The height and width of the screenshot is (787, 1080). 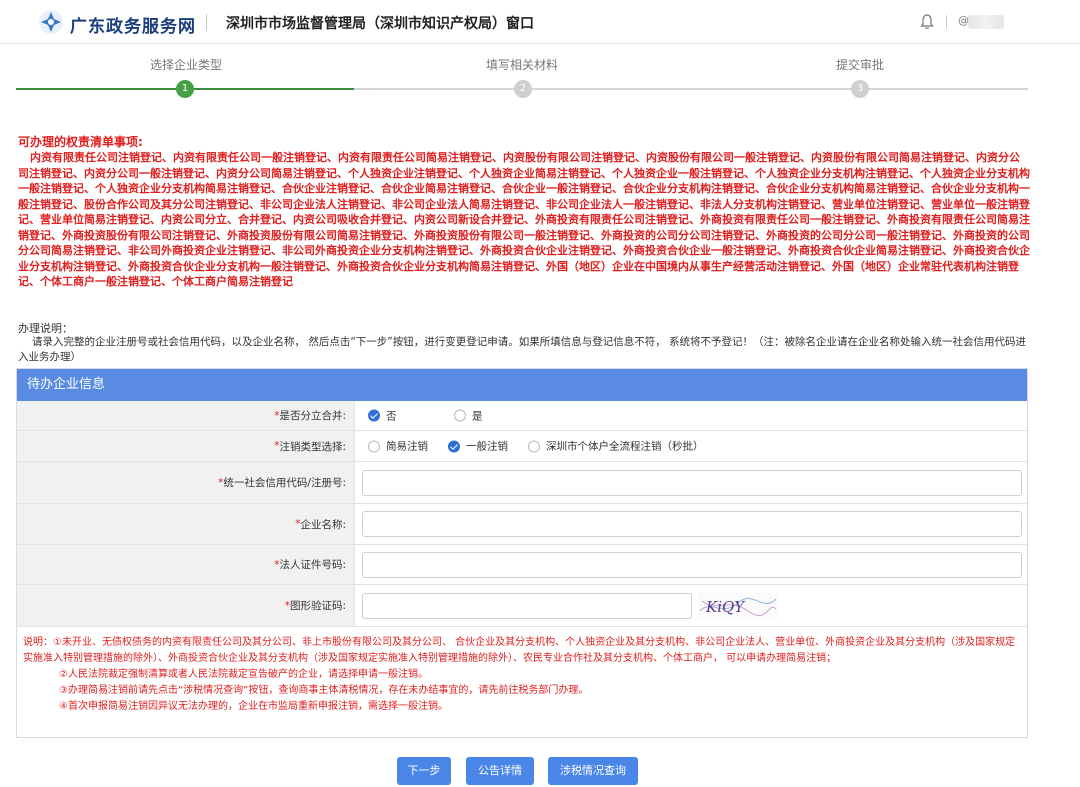 What do you see at coordinates (186, 564) in the screenshot?
I see `label-legal-id: * 法人证件号码:` at bounding box center [186, 564].